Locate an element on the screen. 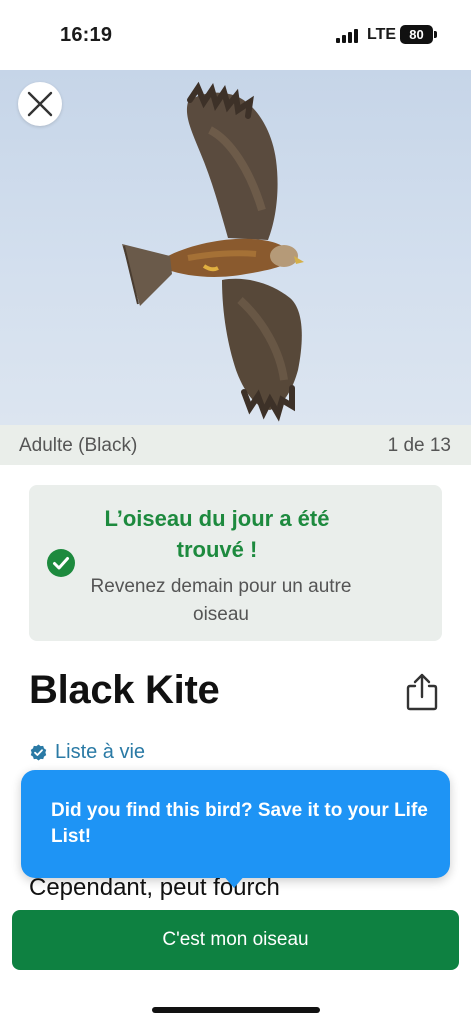 The width and height of the screenshot is (471, 1023). photo-caption: Adulte (Black) is located at coordinates (78, 445).